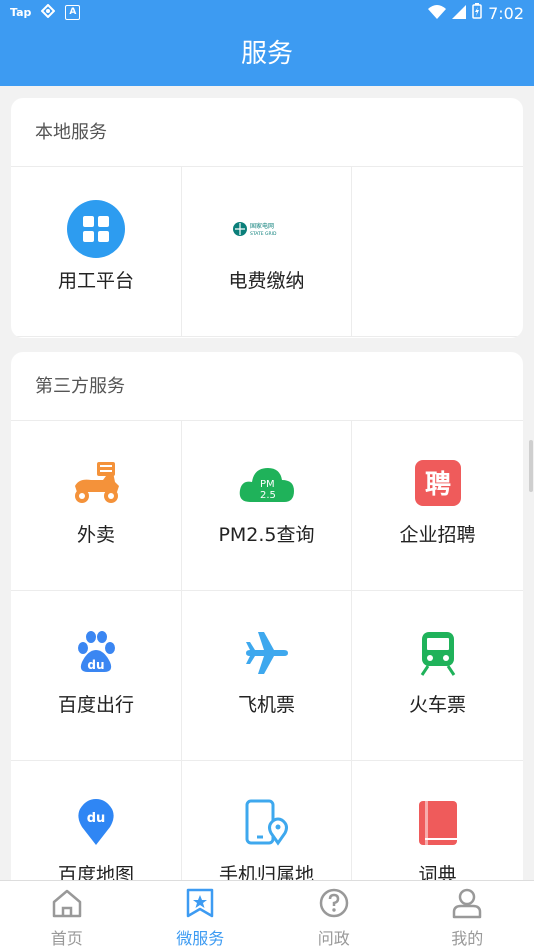  Describe the element at coordinates (200, 905) in the screenshot. I see `star-bookmark-icon` at that location.